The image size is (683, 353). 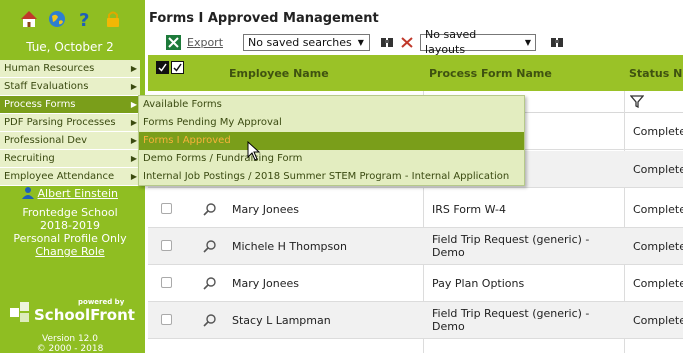 I want to click on filter-icon, so click(x=637, y=101).